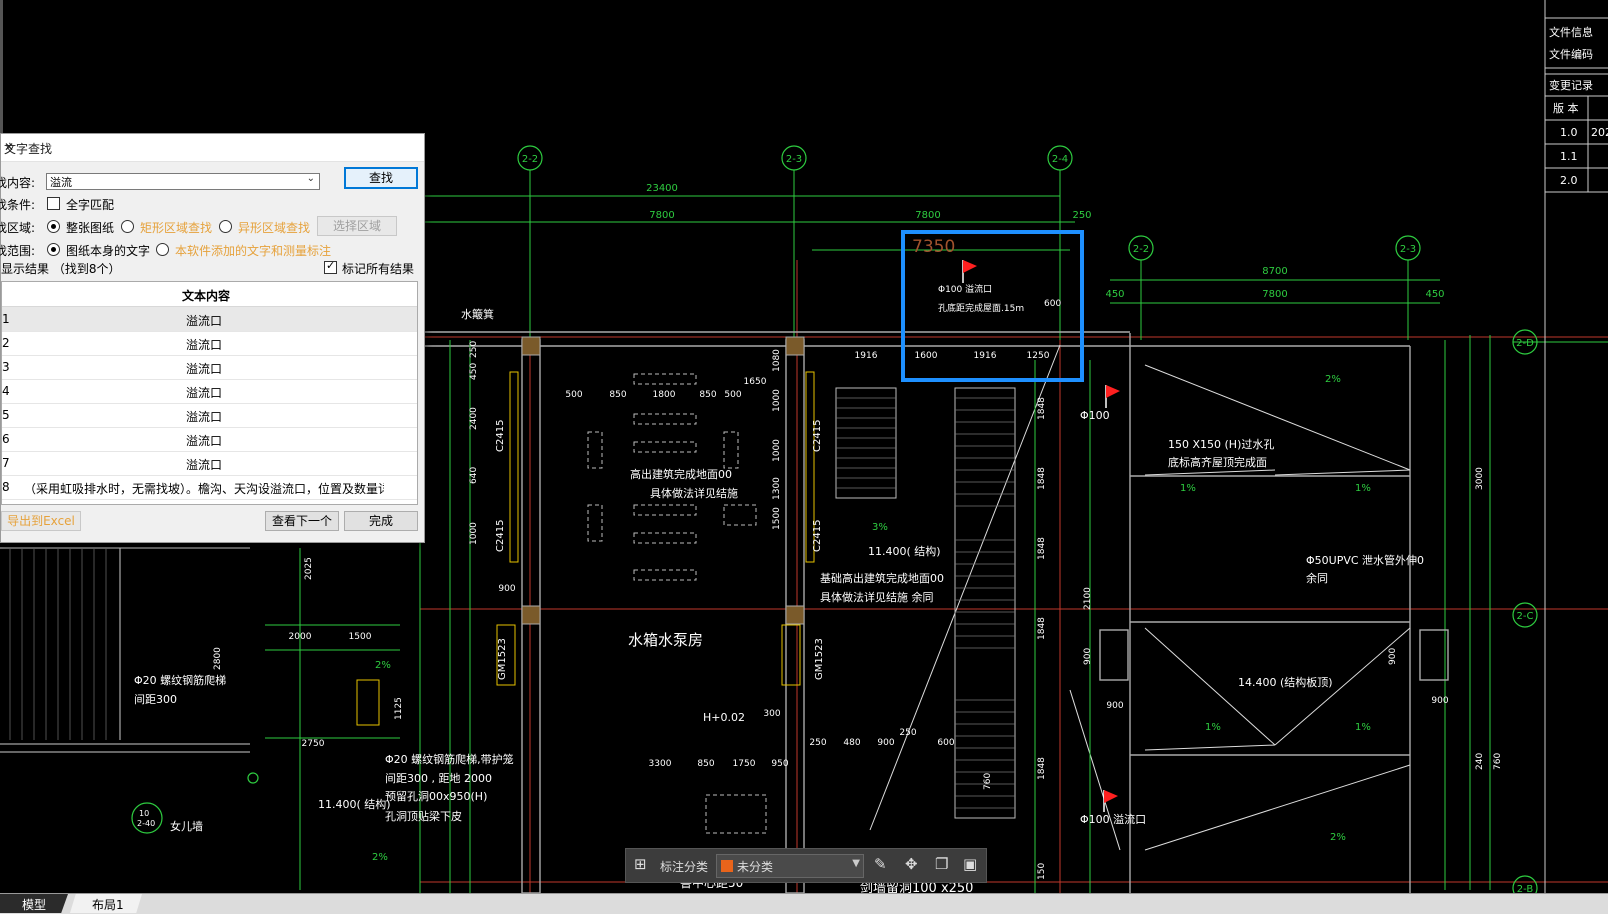 The height and width of the screenshot is (914, 1608). I want to click on highlight-dimension: 7350, so click(933, 247).